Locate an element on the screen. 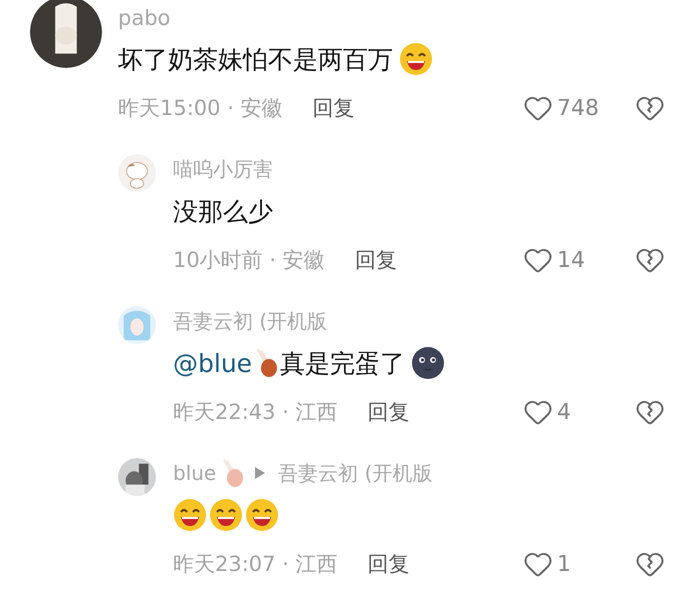 This screenshot has width=690, height=604. time-location: 10小时前 · 安徽 is located at coordinates (249, 260).